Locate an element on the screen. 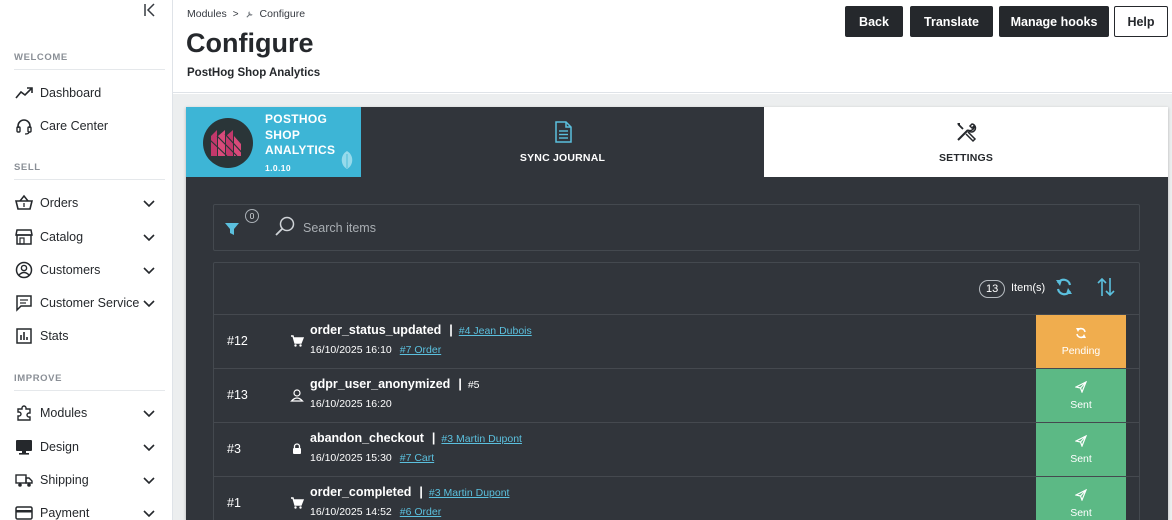 This screenshot has height=520, width=1172. sidebar-item-catalog: Catalog is located at coordinates (86, 237).